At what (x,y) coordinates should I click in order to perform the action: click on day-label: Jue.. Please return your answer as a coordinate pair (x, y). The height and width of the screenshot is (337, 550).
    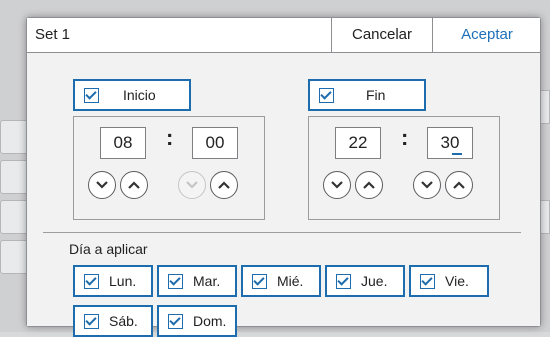
    Looking at the image, I should click on (374, 281).